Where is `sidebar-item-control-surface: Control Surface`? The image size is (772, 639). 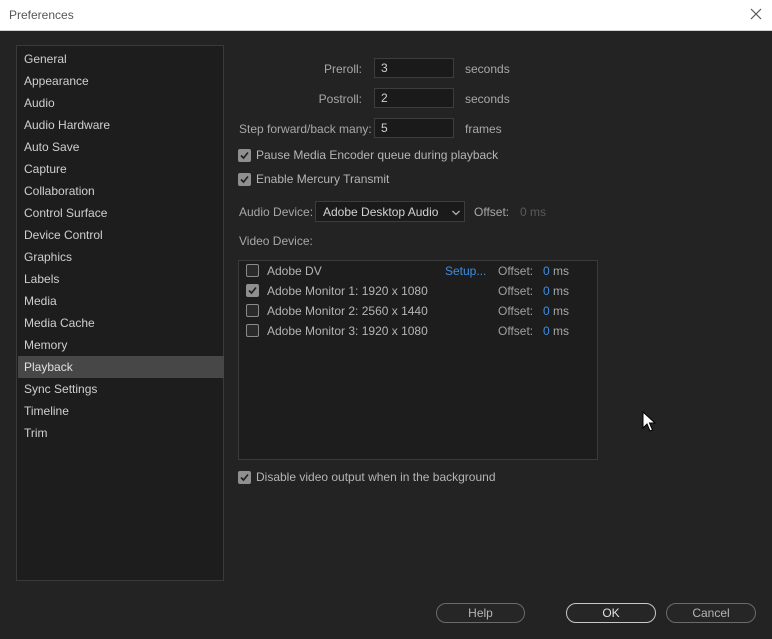 sidebar-item-control-surface: Control Surface is located at coordinates (121, 213).